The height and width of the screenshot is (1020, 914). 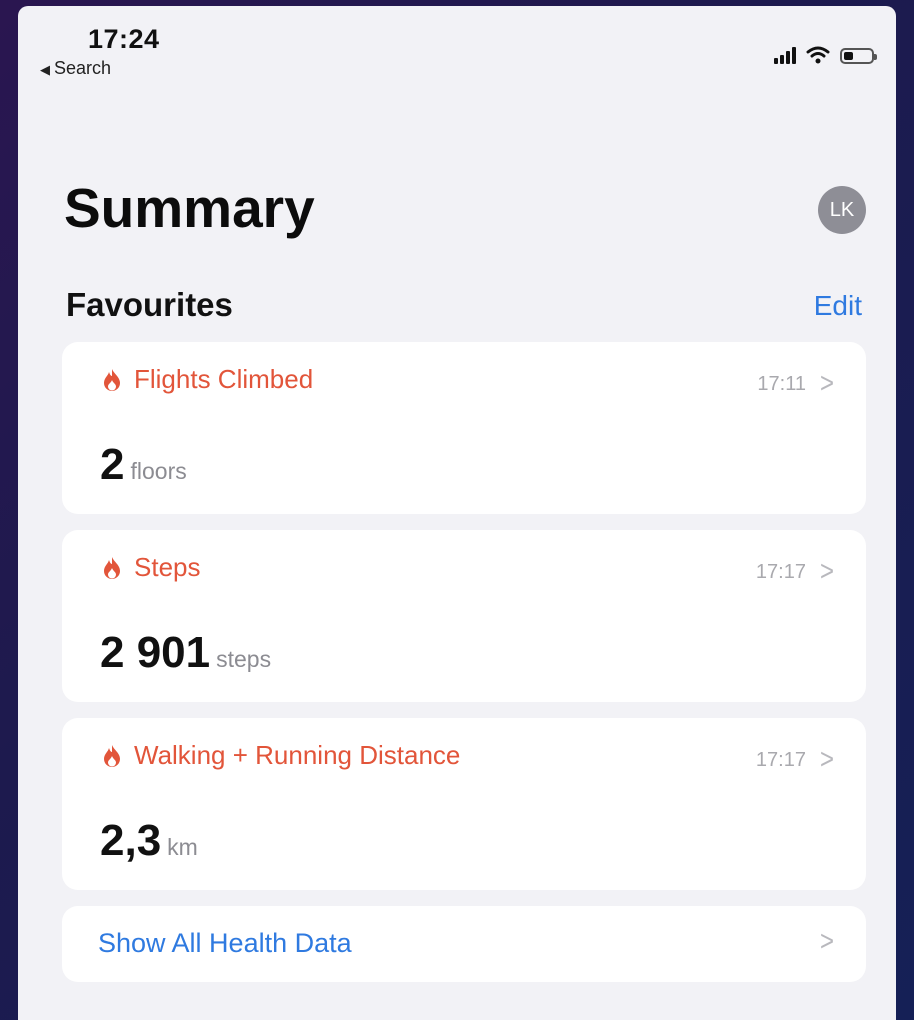 What do you see at coordinates (244, 659) in the screenshot?
I see `value-unit: steps` at bounding box center [244, 659].